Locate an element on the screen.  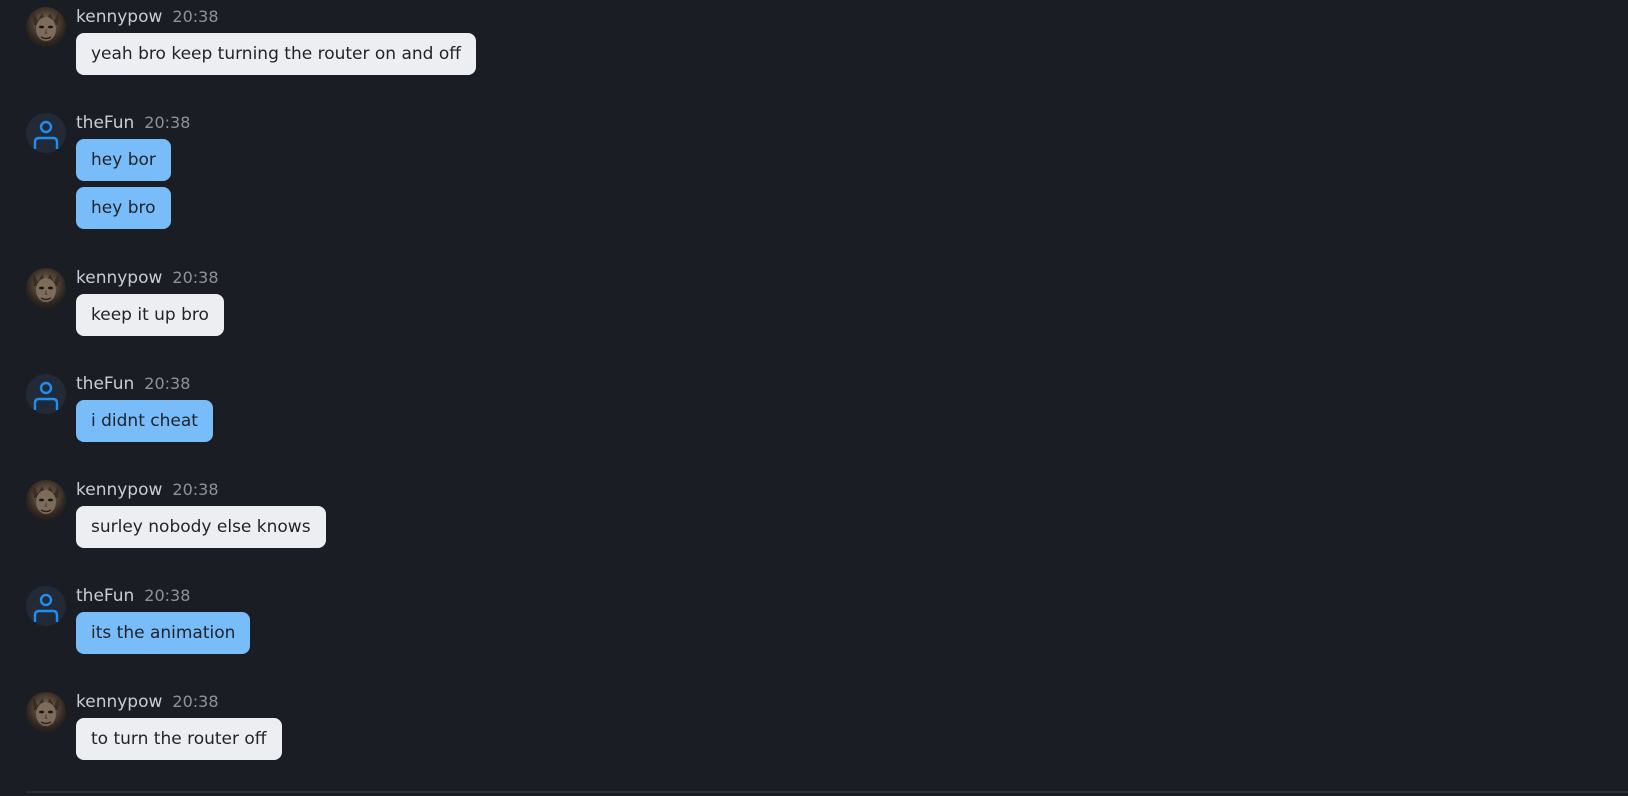
message-group: theFun 20:38 its the animation is located at coordinates (138, 620).